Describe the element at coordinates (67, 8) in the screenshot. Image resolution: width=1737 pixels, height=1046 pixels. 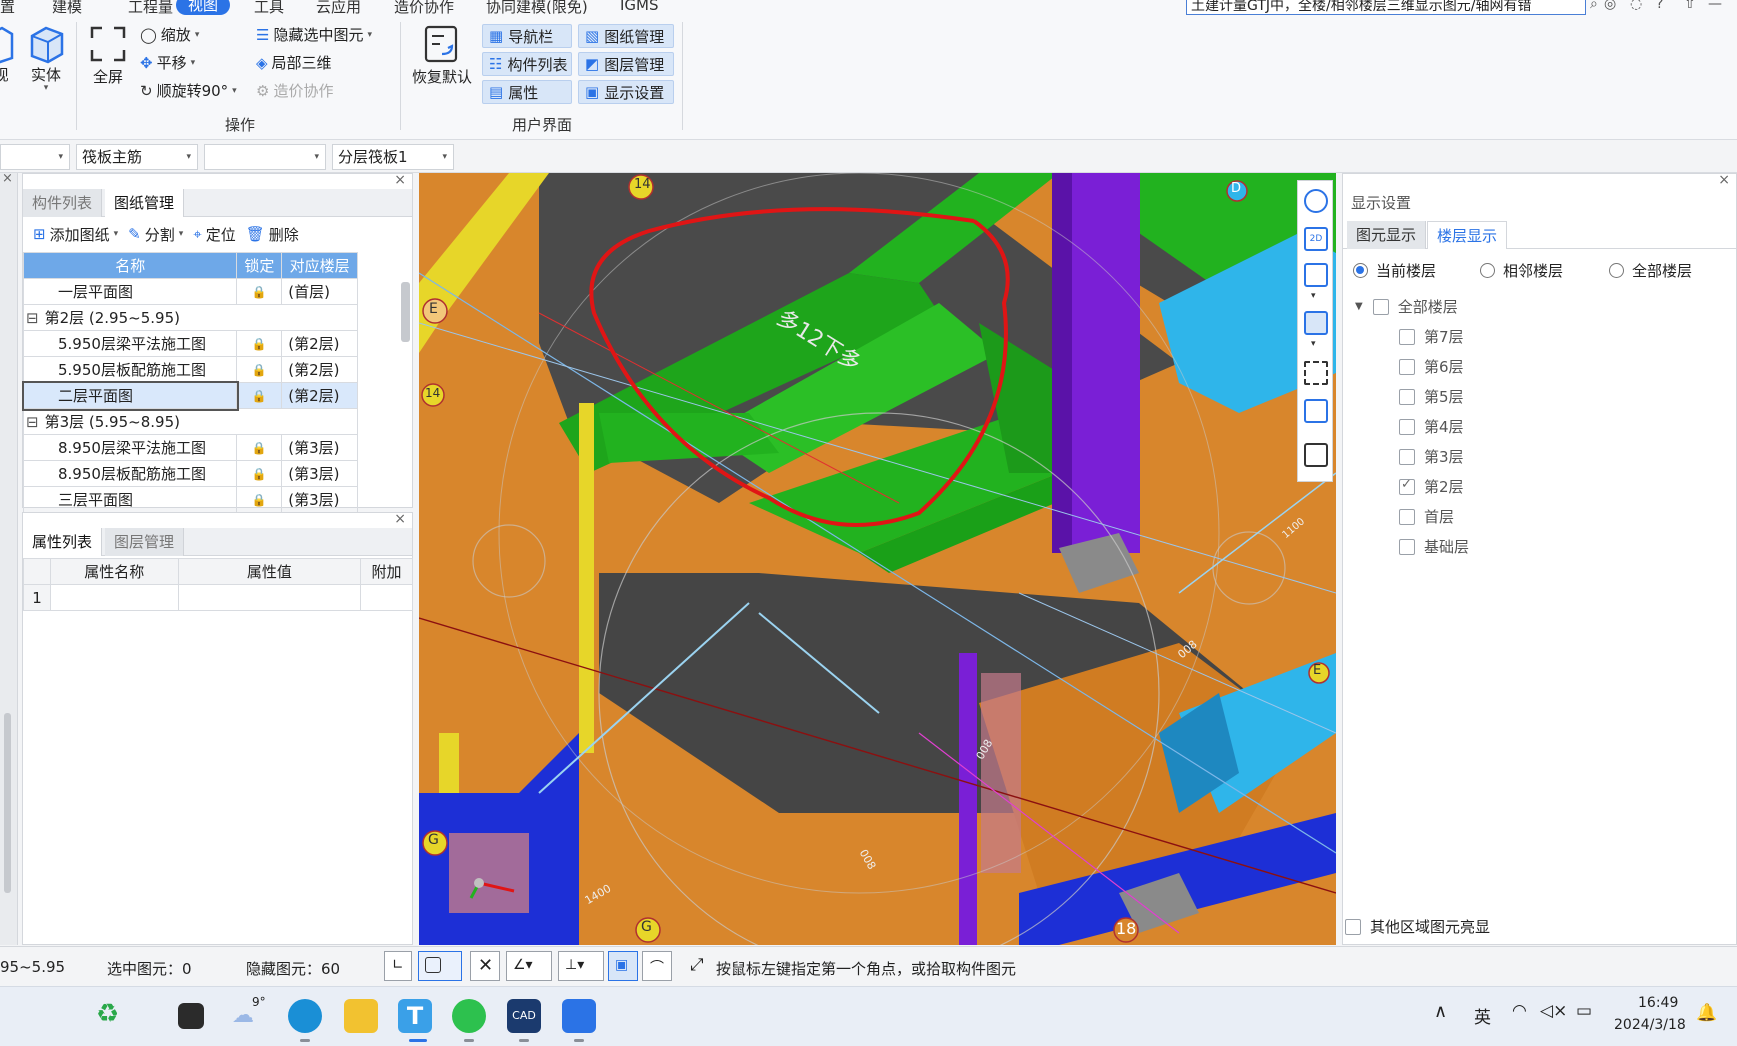
I see `menu-tab-modeling: 建模` at that location.